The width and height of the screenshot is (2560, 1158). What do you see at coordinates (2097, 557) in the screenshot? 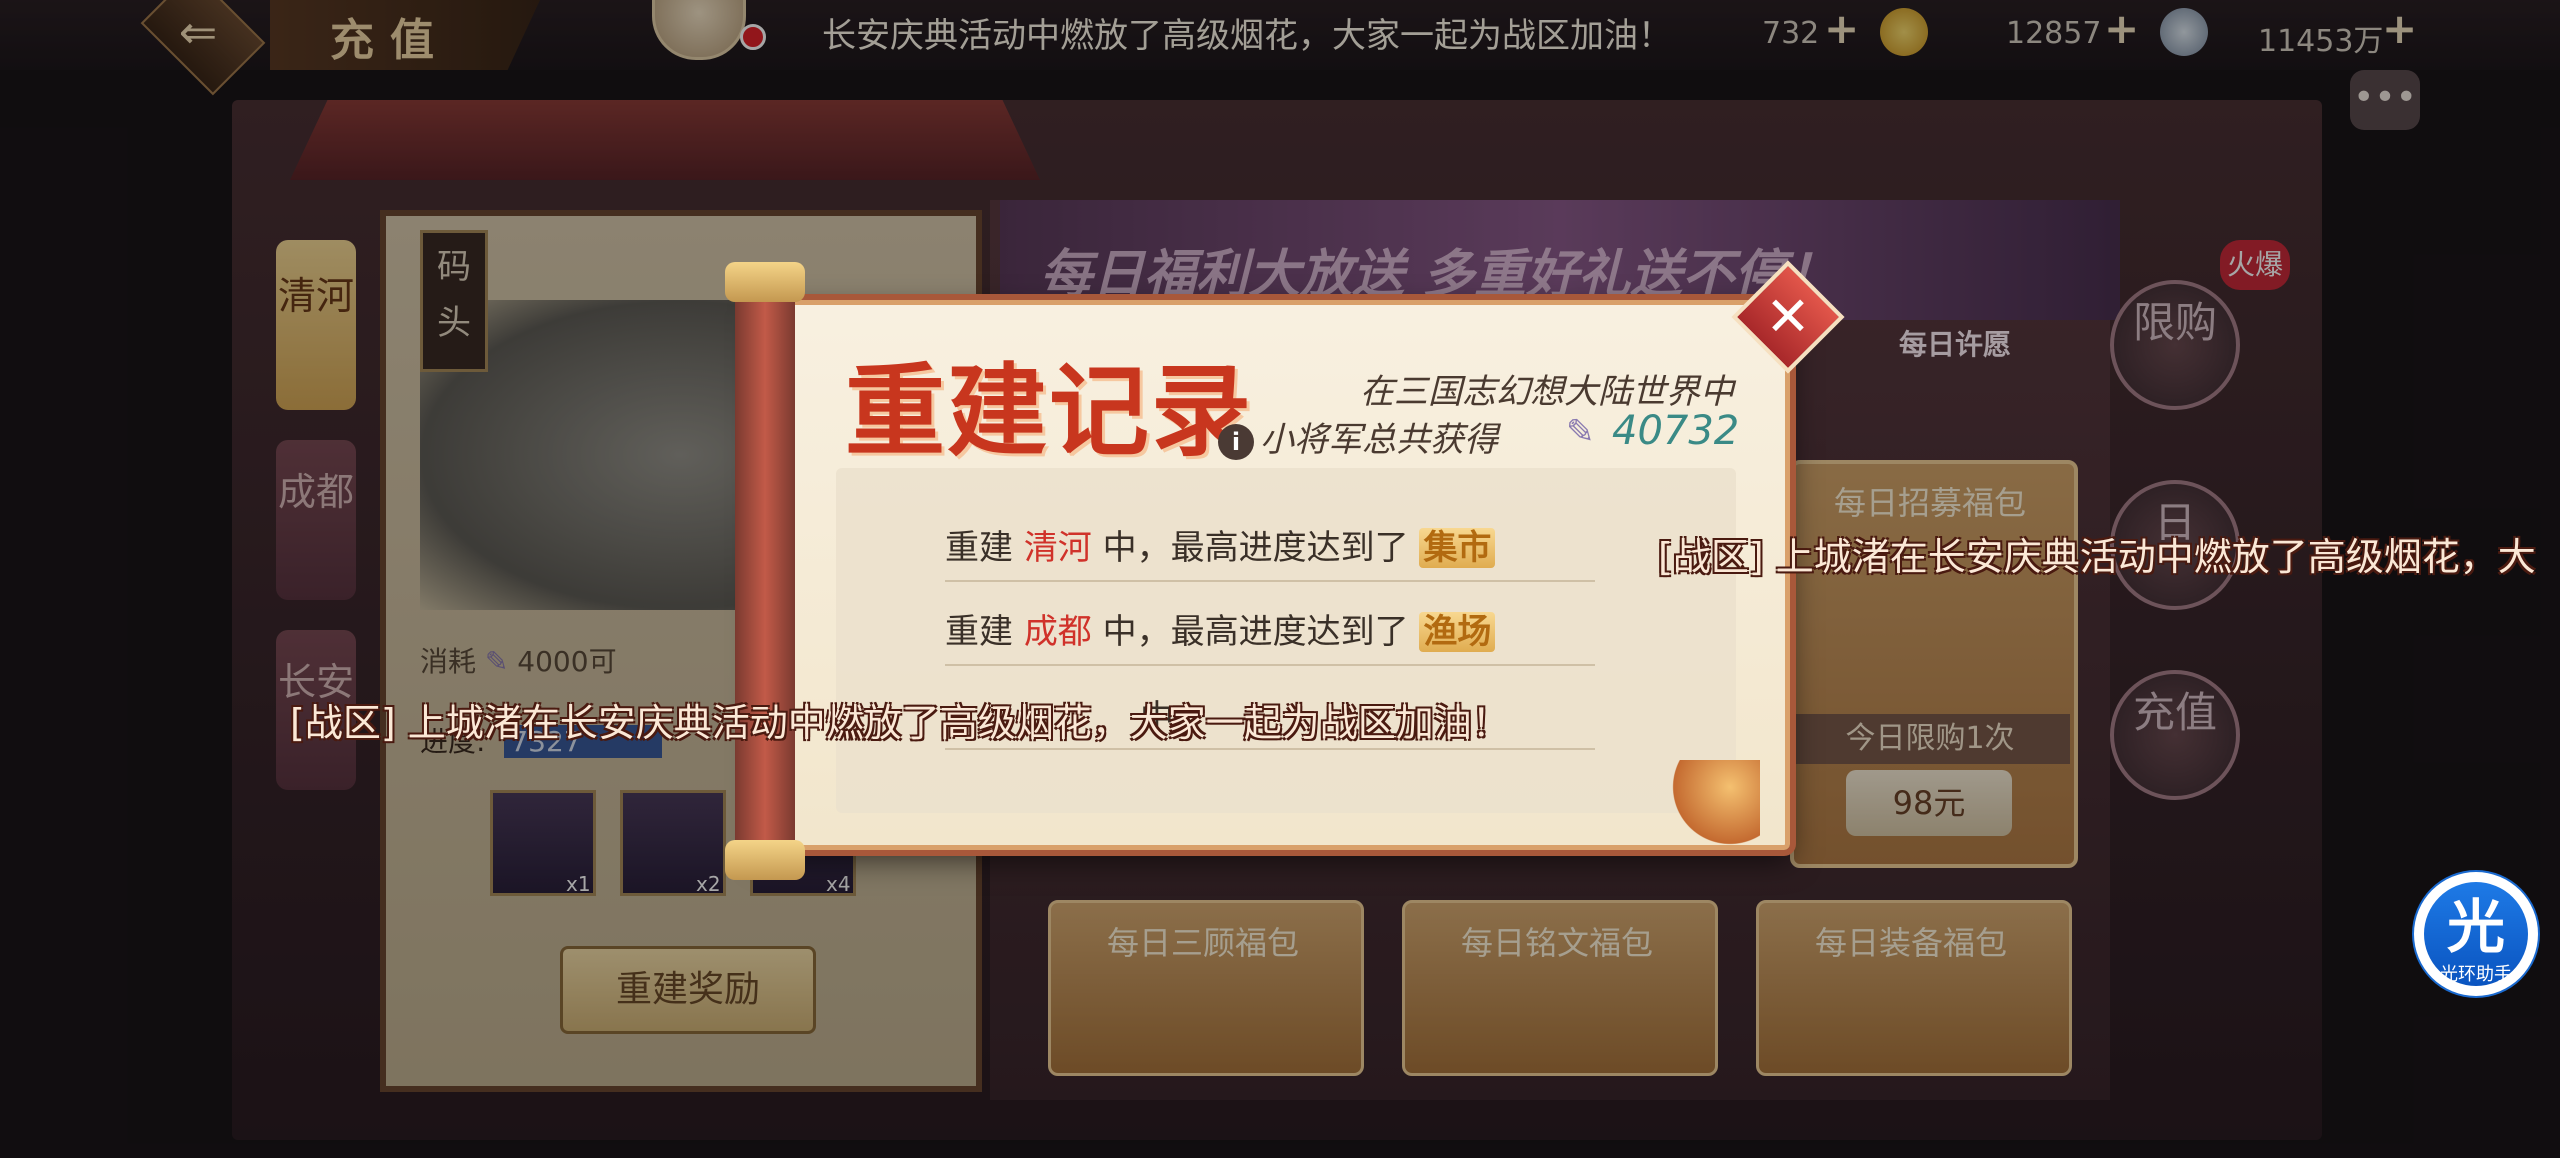
I see `chat-float-message: [战区] 上城渚在长安庆典活动中燃放了高级烟花，大` at bounding box center [2097, 557].